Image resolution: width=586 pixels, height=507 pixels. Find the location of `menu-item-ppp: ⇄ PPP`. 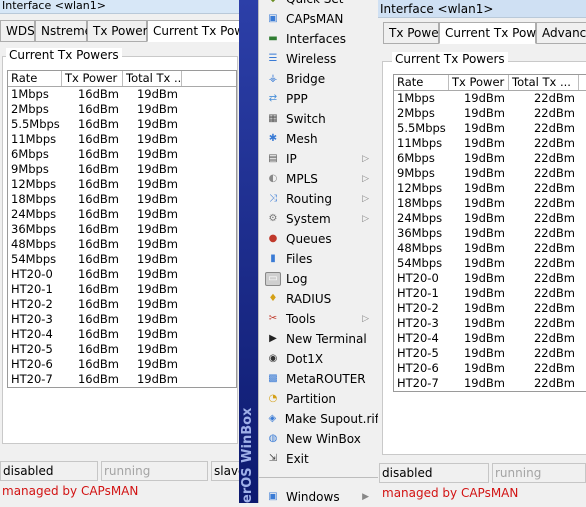

menu-item-ppp: ⇄ PPP is located at coordinates (319, 99).